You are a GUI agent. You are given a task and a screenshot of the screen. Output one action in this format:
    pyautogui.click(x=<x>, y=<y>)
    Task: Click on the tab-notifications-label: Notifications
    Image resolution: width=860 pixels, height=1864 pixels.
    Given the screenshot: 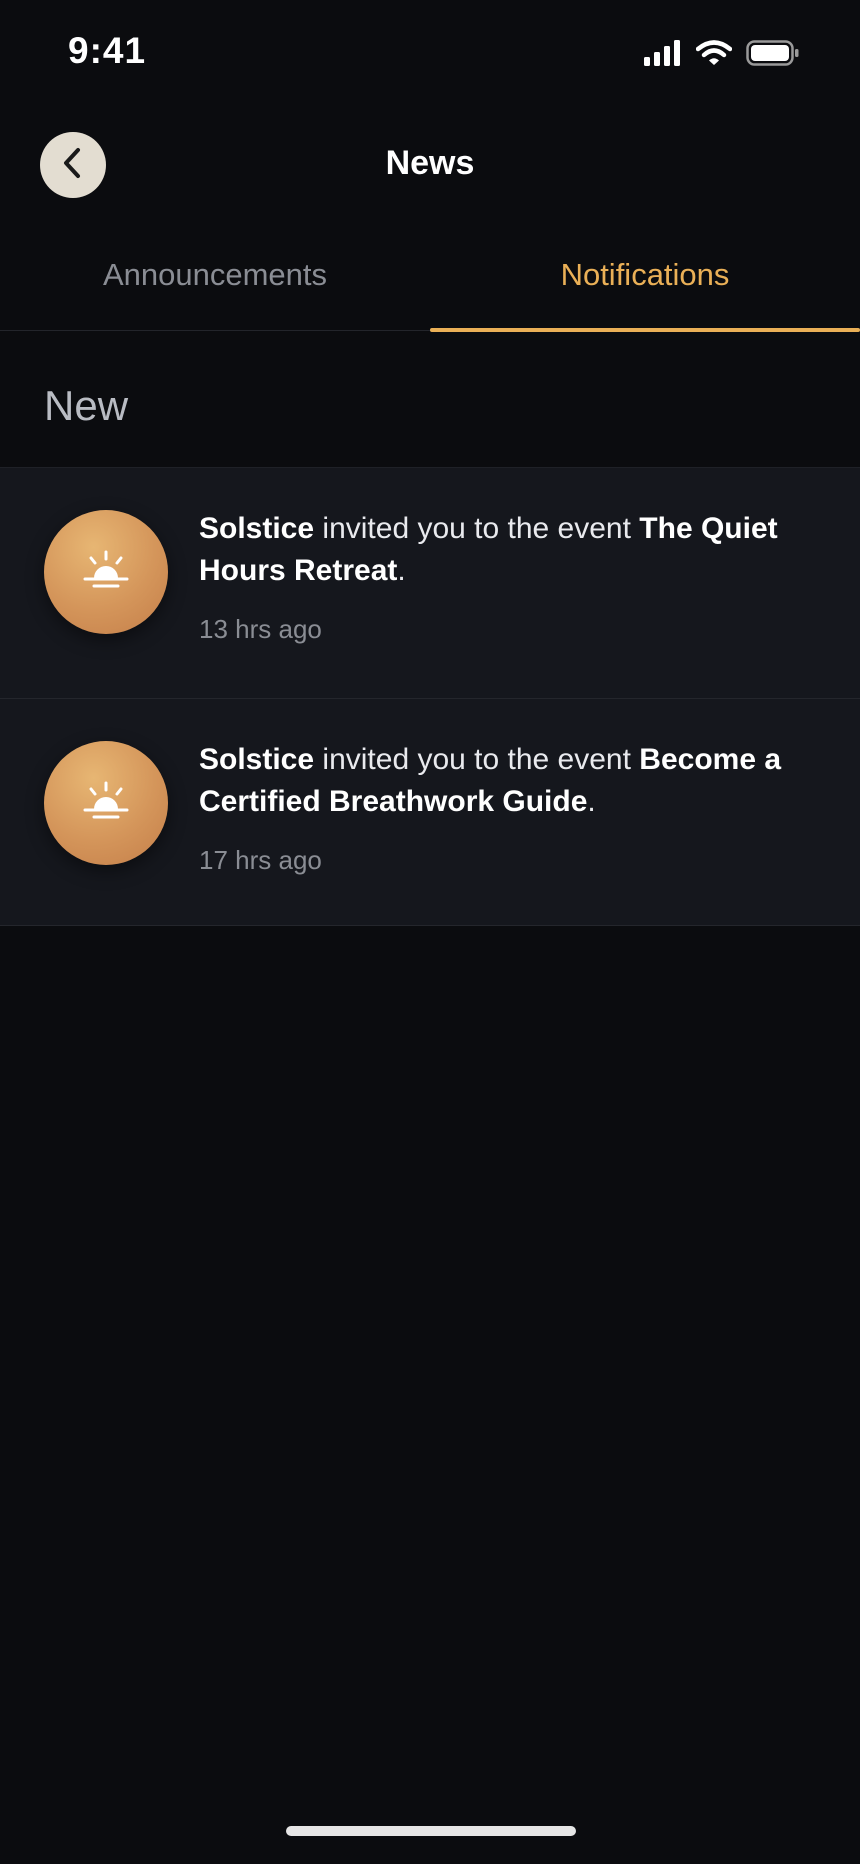 What is the action you would take?
    pyautogui.click(x=645, y=274)
    